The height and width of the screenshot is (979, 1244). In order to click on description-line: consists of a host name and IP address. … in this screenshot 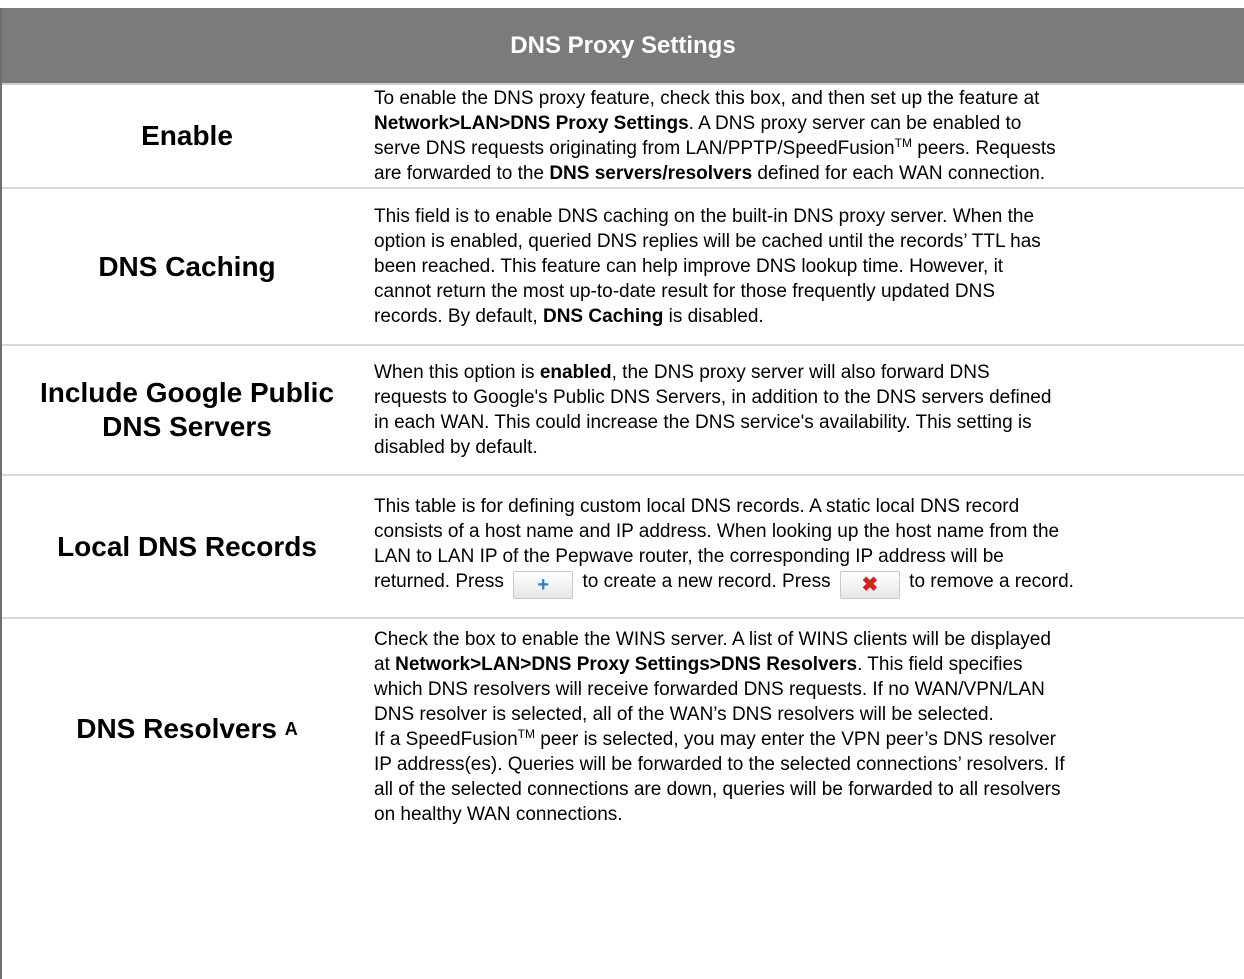, I will do `click(809, 531)`.